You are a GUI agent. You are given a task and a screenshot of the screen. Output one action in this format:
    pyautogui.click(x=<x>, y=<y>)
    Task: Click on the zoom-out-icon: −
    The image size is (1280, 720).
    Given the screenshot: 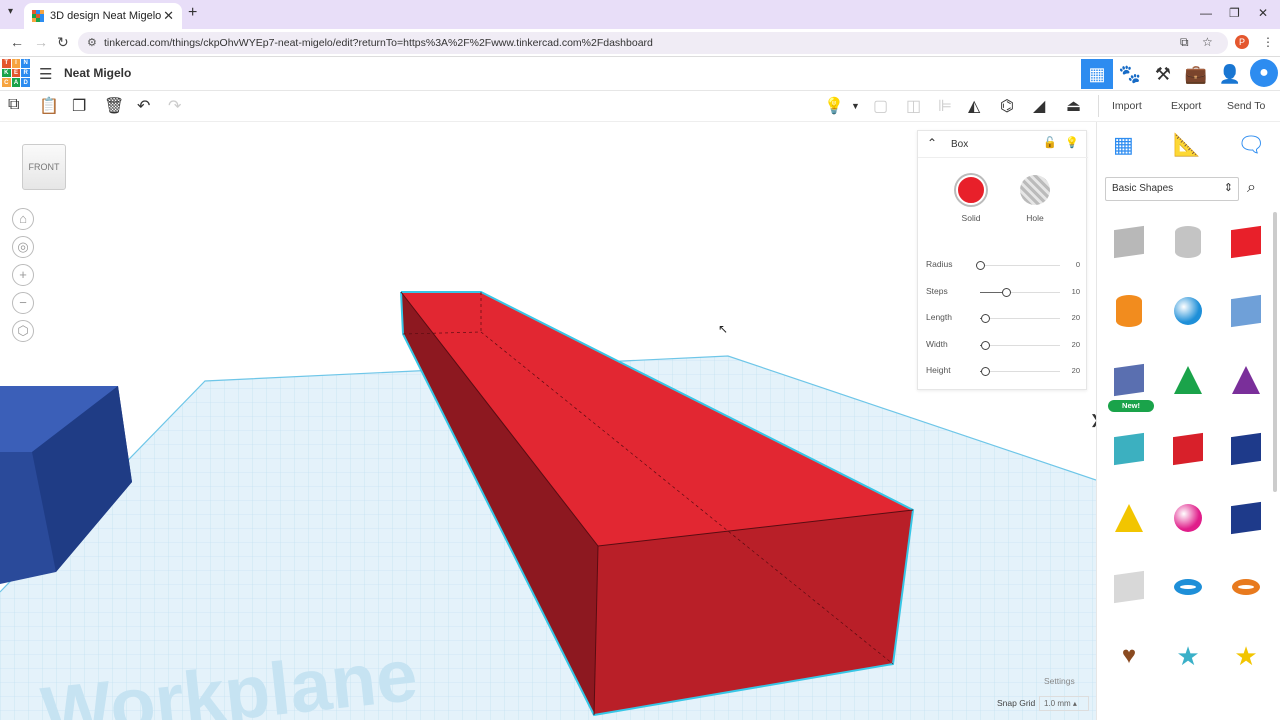 What is the action you would take?
    pyautogui.click(x=23, y=303)
    